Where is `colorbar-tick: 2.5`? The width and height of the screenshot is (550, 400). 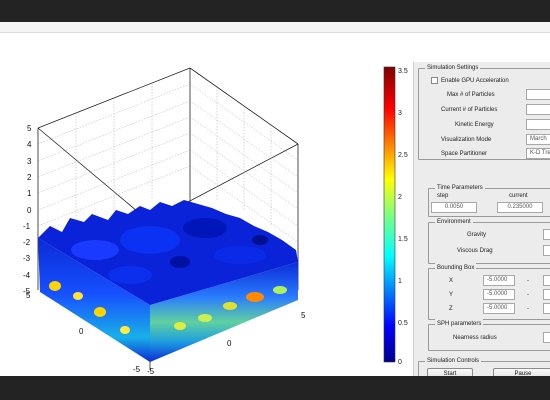
colorbar-tick: 2.5 is located at coordinates (403, 155).